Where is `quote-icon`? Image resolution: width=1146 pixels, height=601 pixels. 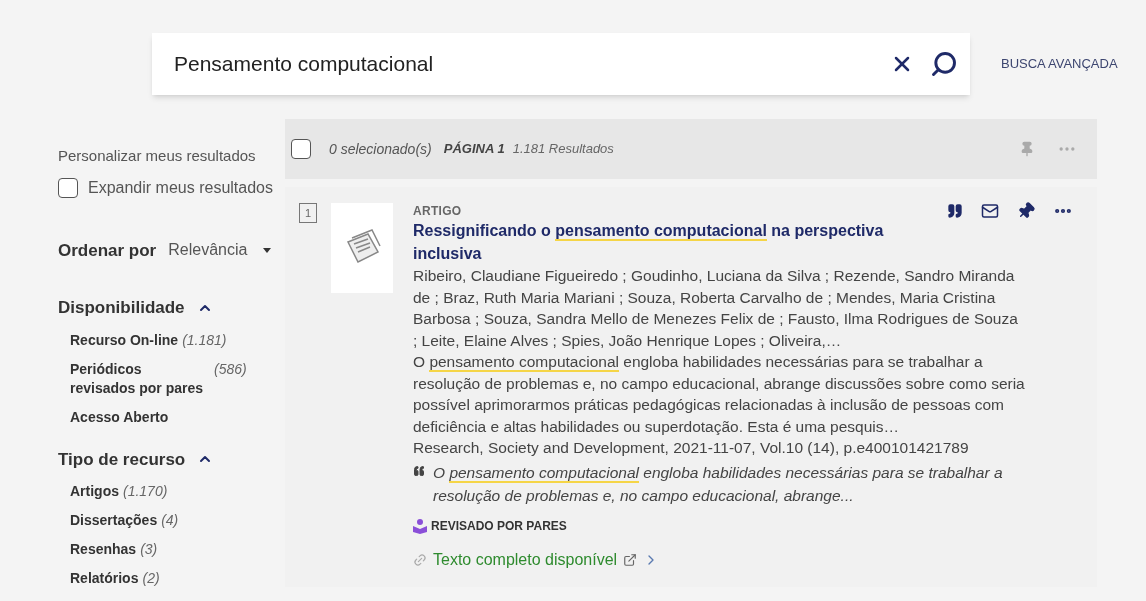 quote-icon is located at coordinates (419, 470).